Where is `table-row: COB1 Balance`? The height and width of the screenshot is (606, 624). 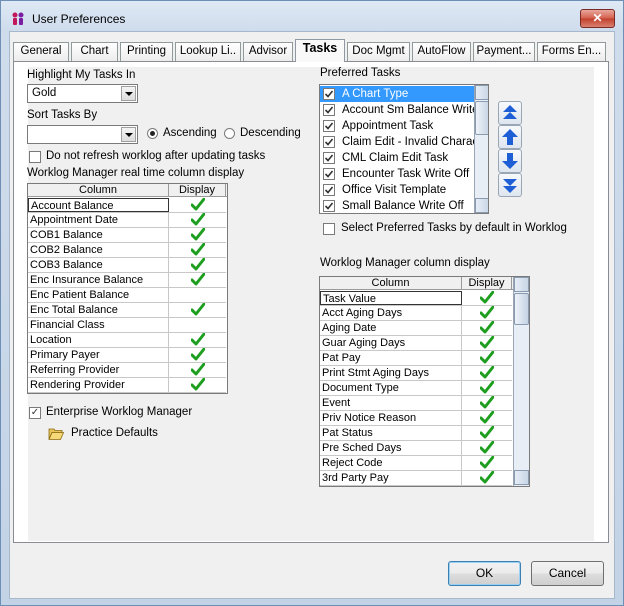
table-row: COB1 Balance is located at coordinates (127, 235).